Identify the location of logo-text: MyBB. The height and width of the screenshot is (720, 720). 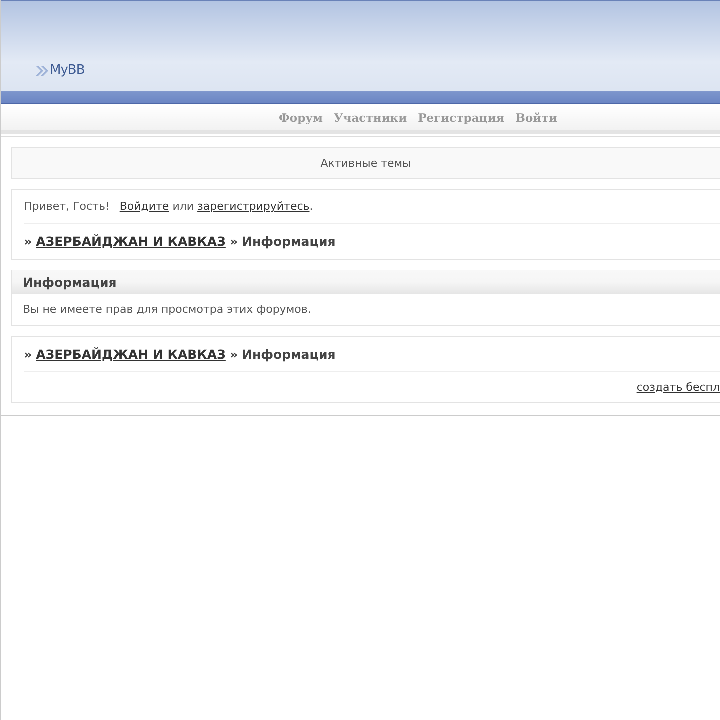
(67, 70).